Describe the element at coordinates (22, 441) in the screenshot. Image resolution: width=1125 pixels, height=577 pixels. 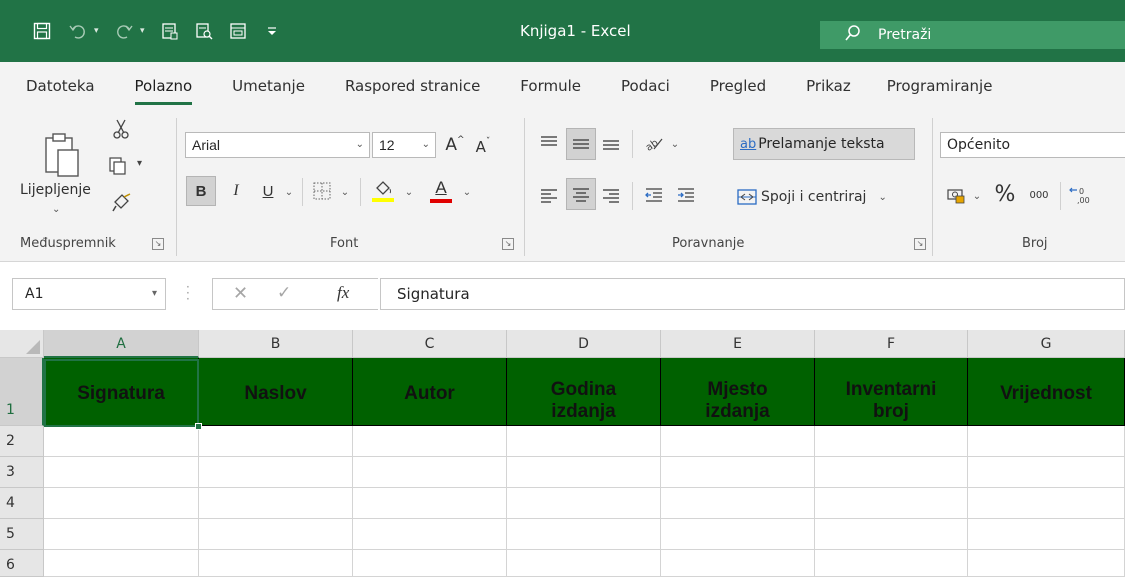
I see `row-header-2: 2` at that location.